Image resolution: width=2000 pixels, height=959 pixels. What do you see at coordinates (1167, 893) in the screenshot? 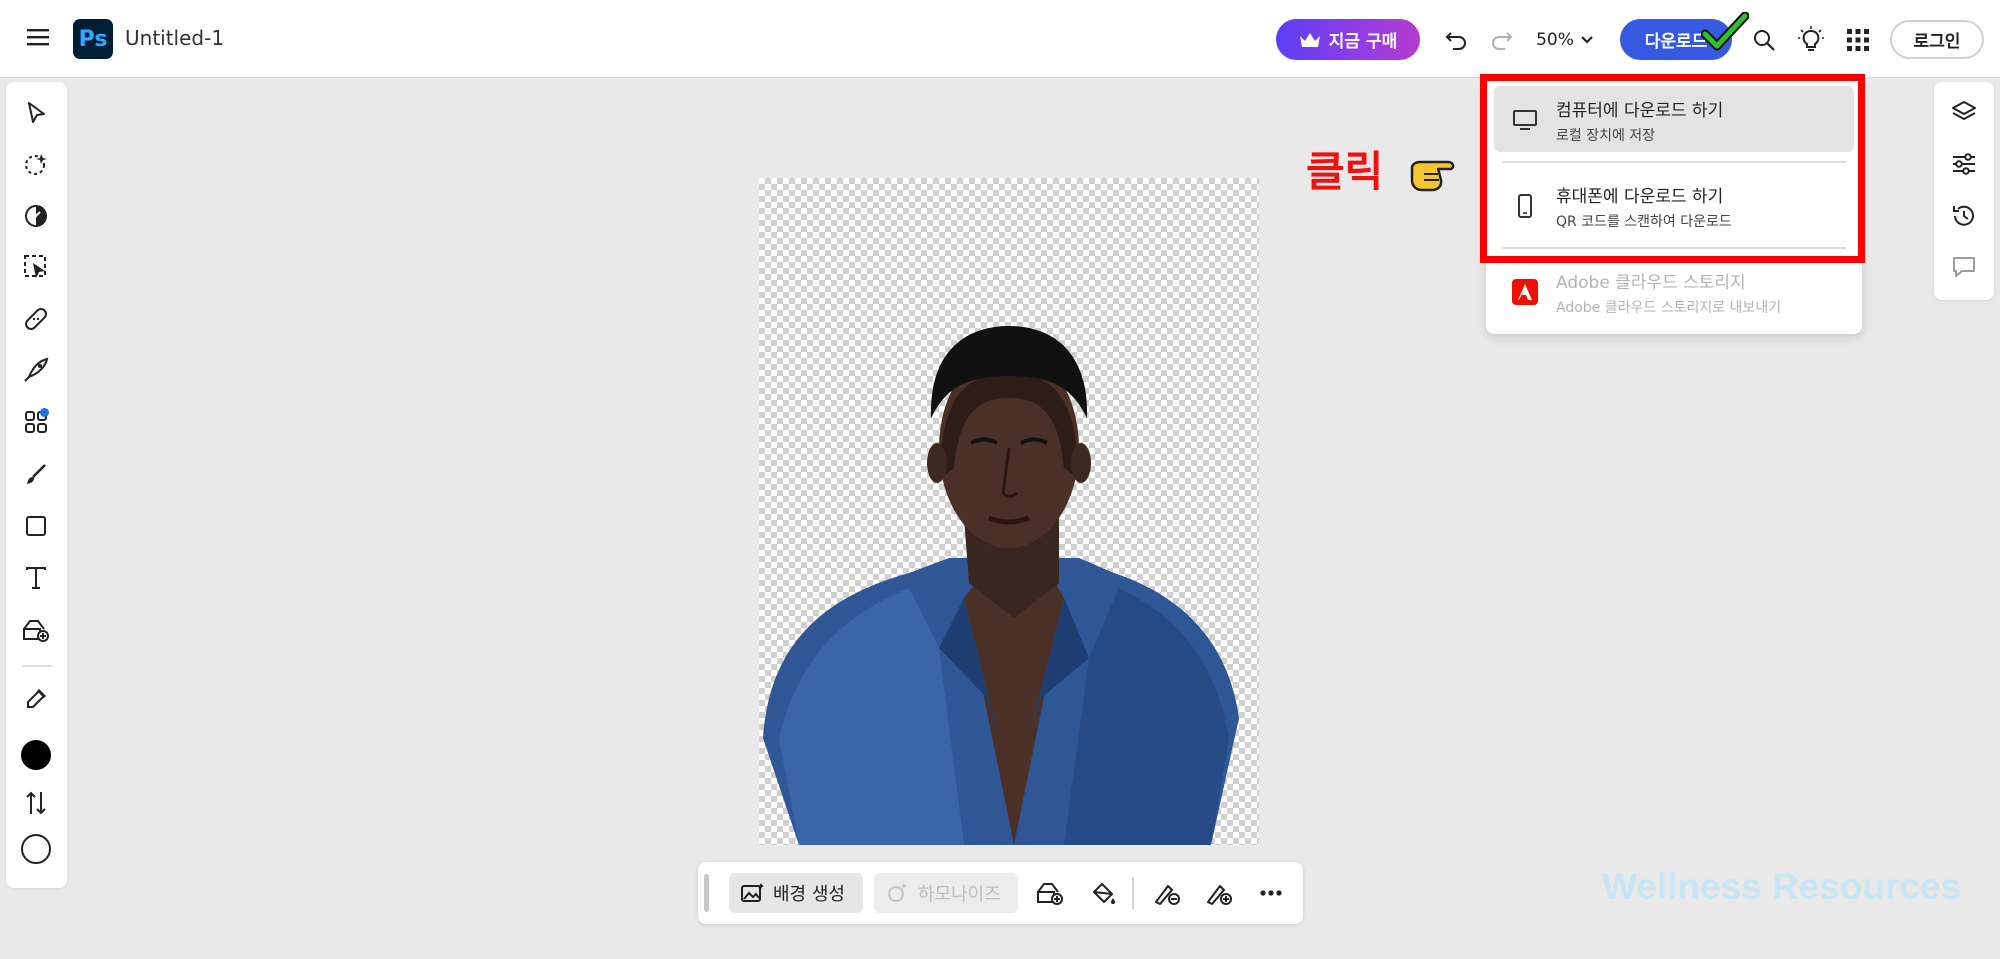
I see `subtract-selection-icon` at bounding box center [1167, 893].